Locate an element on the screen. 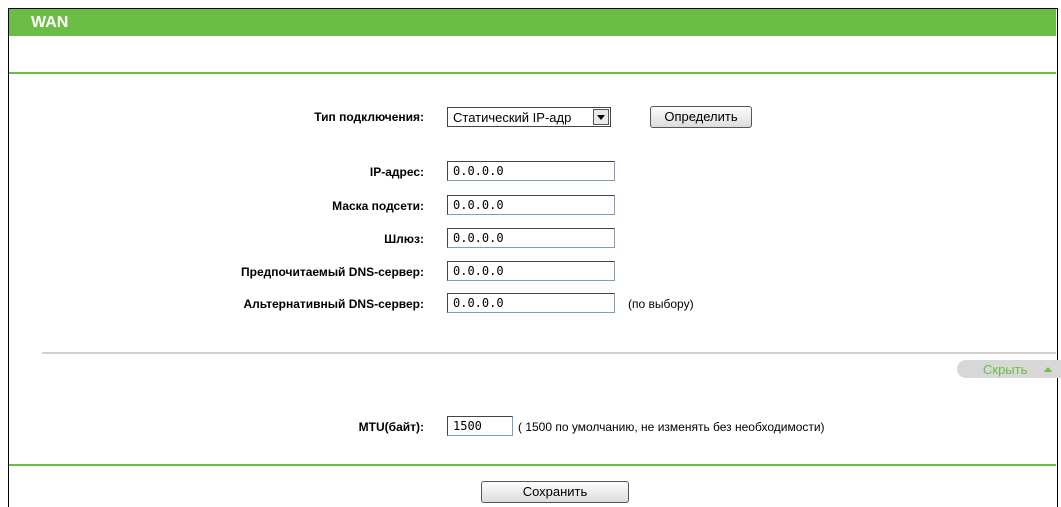 The width and height of the screenshot is (1061, 507). chevron-up-icon is located at coordinates (1048, 369).